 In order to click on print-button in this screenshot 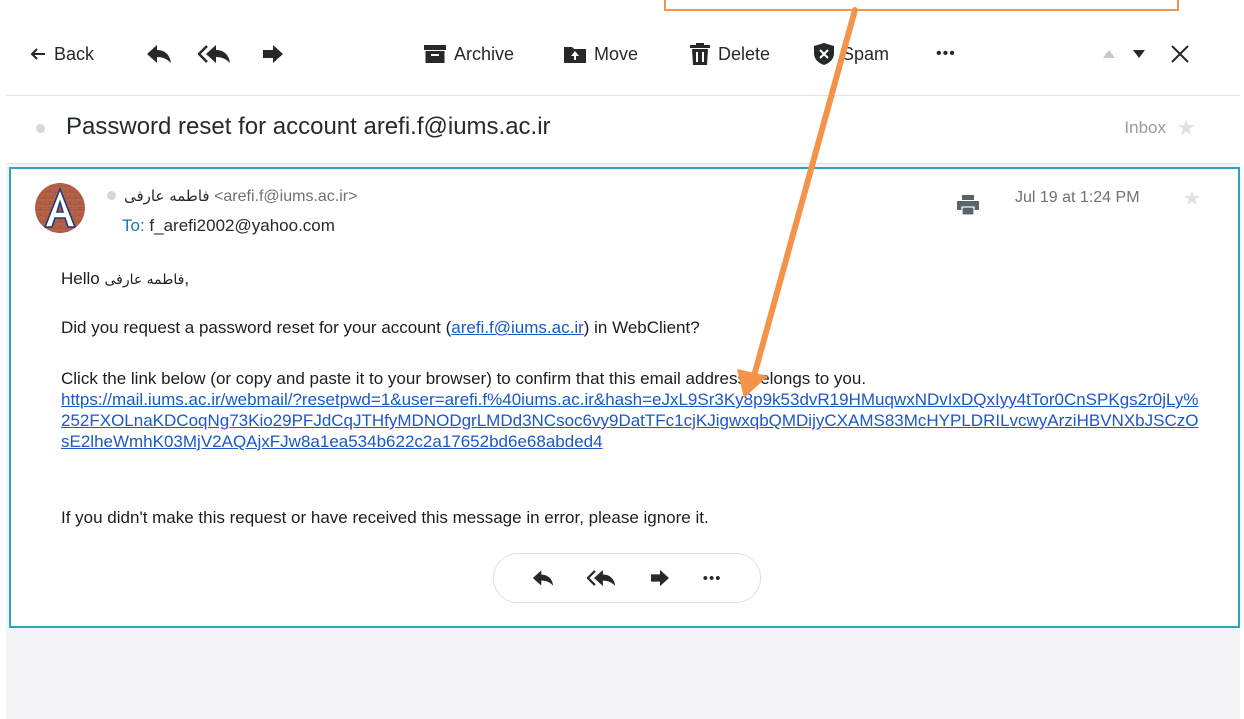, I will do `click(968, 207)`.